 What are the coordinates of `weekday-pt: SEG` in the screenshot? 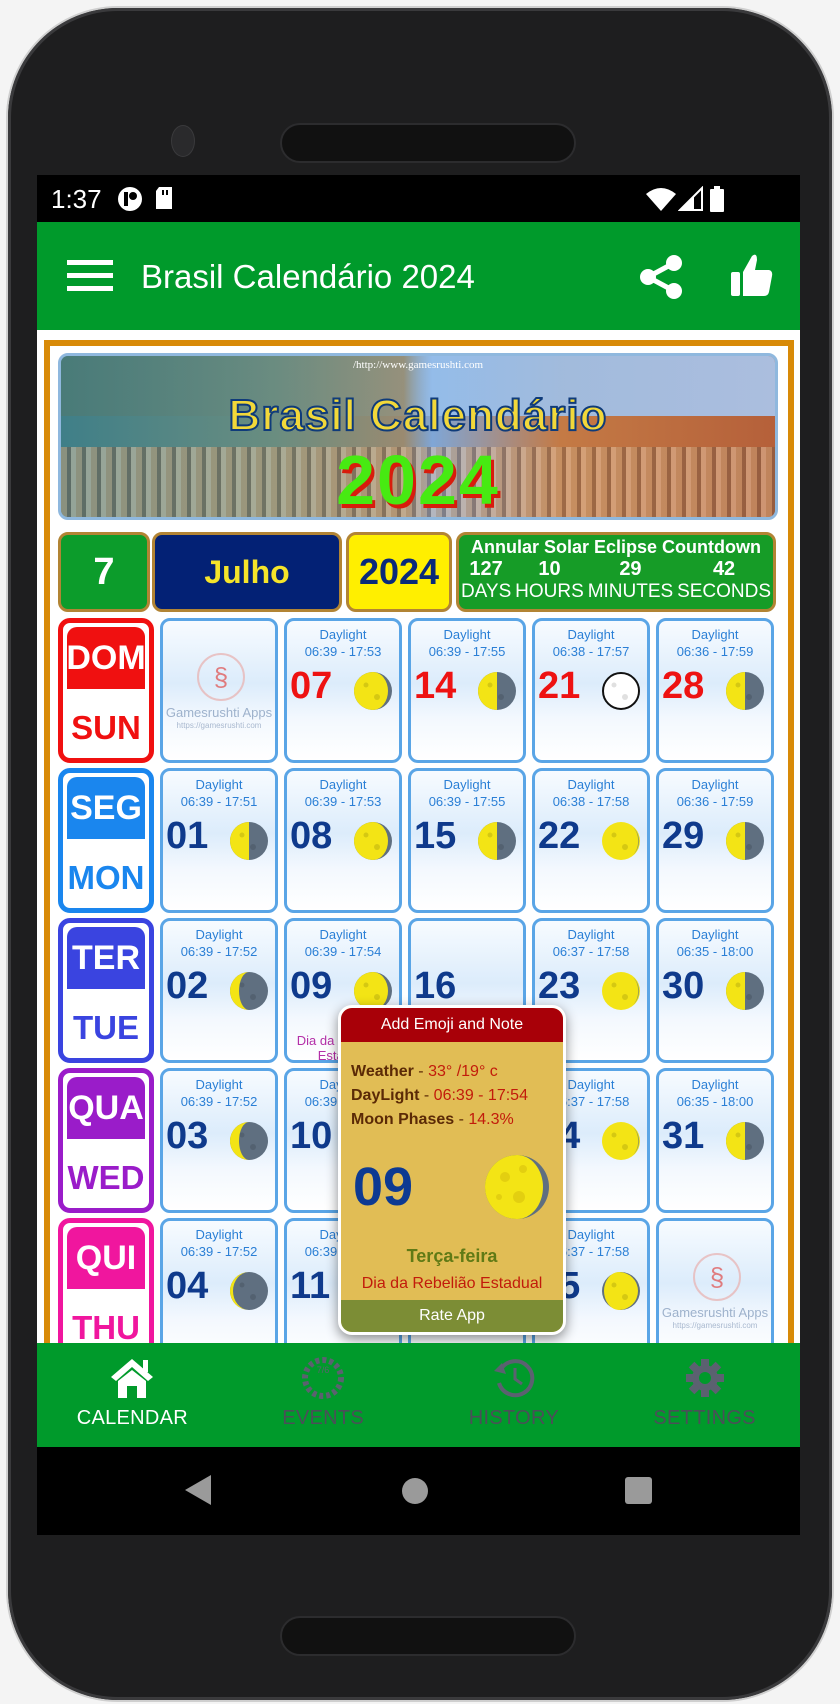 It's located at (106, 808).